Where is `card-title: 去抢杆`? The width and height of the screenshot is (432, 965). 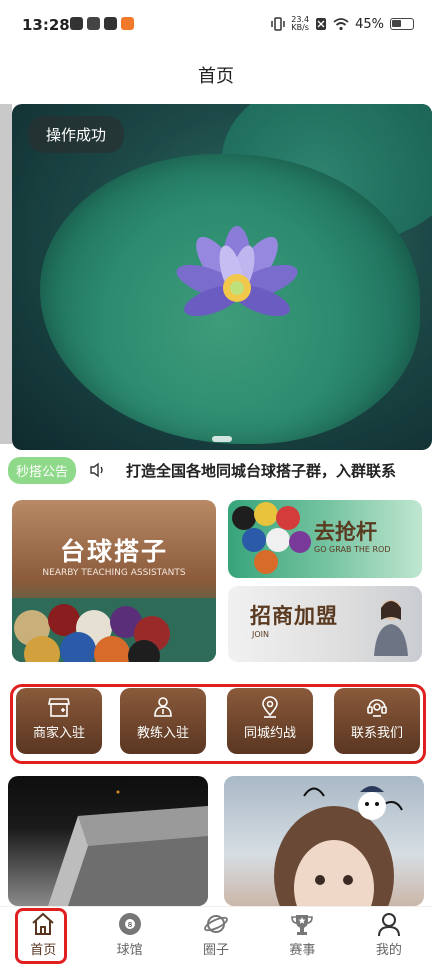
card-title: 去抢杆 is located at coordinates (345, 532).